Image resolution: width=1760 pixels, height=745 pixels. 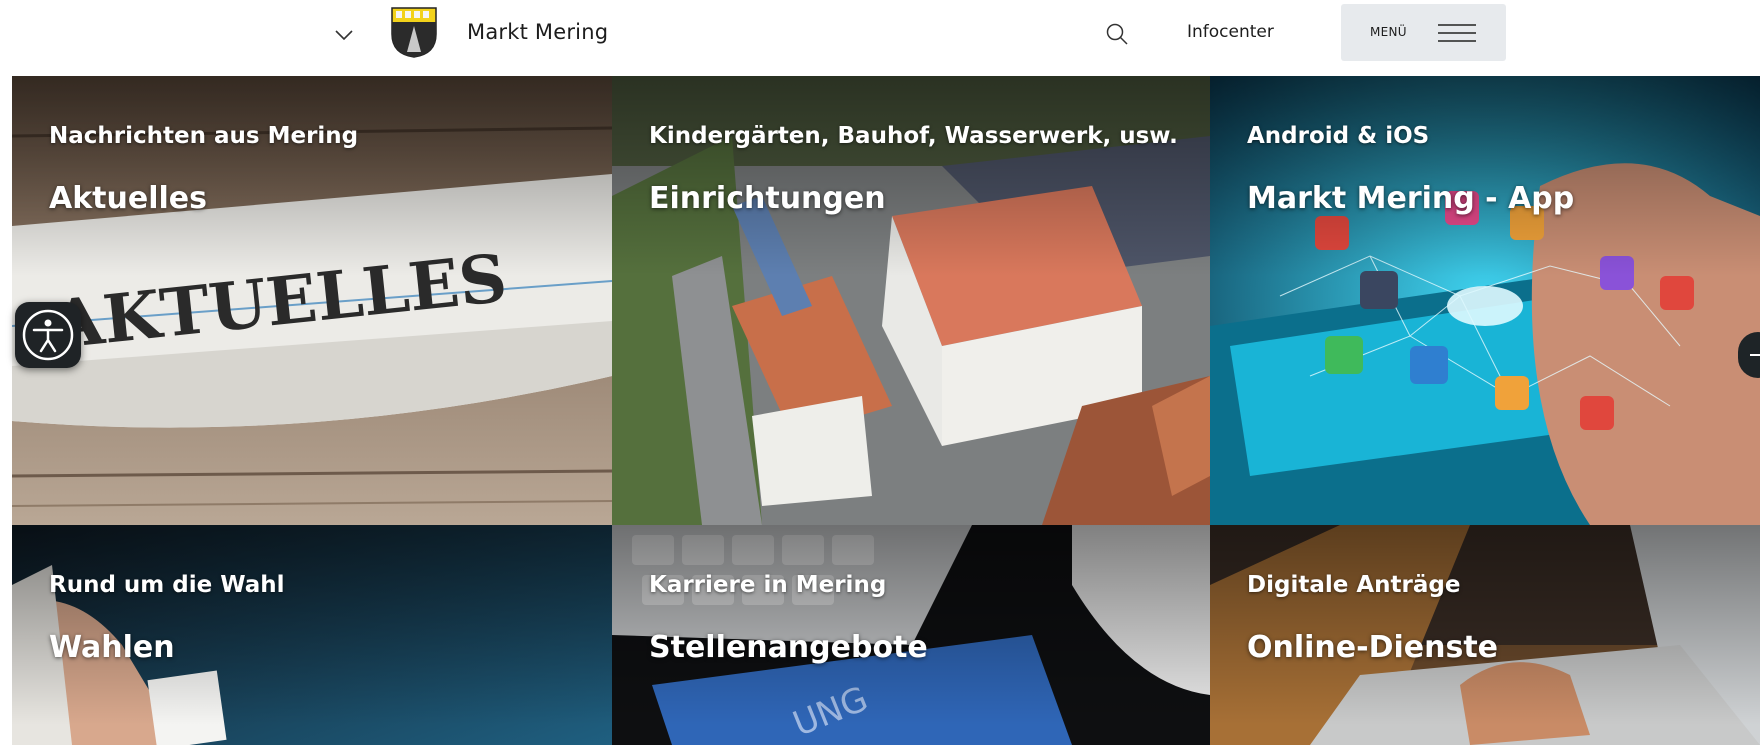 What do you see at coordinates (768, 585) in the screenshot?
I see `tile-kicker: Karriere in Mering` at bounding box center [768, 585].